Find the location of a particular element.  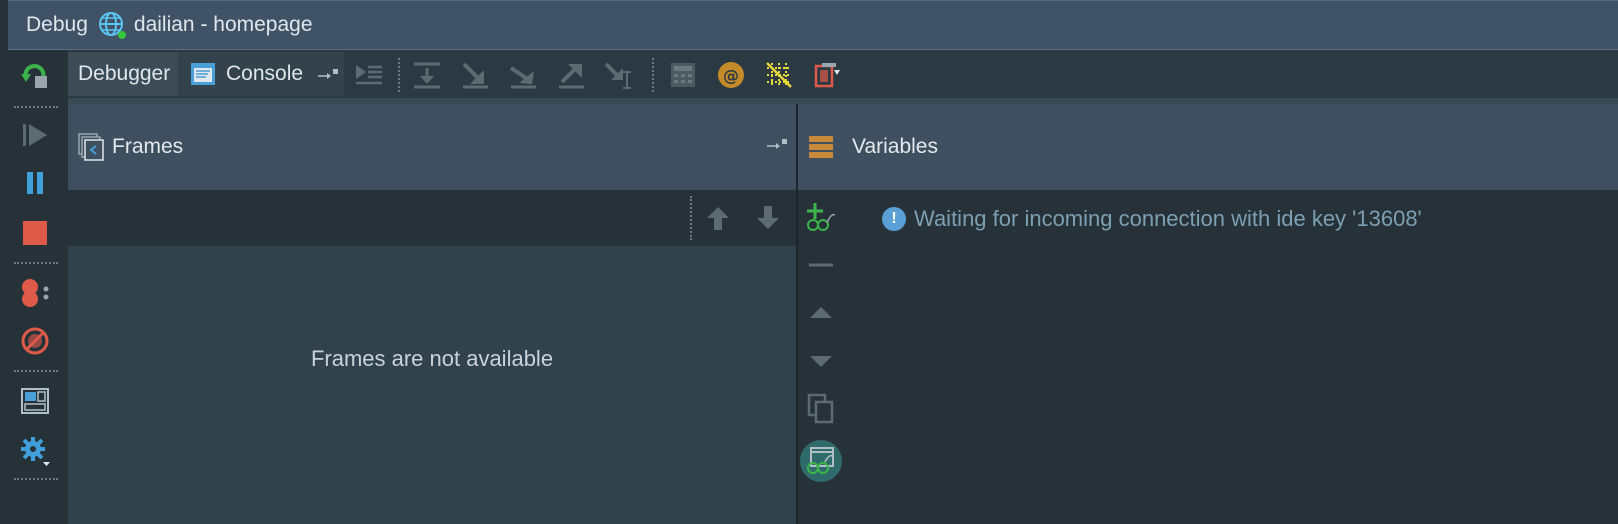

tab-debugger: Debugger is located at coordinates (123, 74).